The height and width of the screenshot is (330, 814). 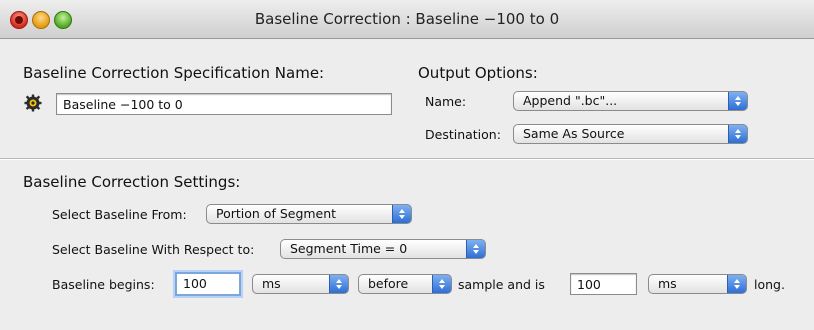 What do you see at coordinates (478, 73) in the screenshot?
I see `output-options-heading: Output Options:` at bounding box center [478, 73].